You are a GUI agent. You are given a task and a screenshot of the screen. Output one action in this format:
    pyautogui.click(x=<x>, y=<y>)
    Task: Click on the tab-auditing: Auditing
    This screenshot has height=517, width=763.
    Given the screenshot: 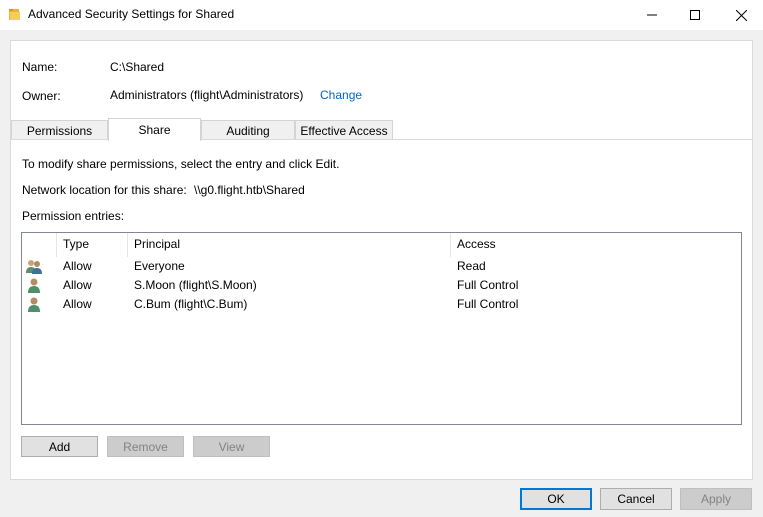 What is the action you would take?
    pyautogui.click(x=248, y=130)
    